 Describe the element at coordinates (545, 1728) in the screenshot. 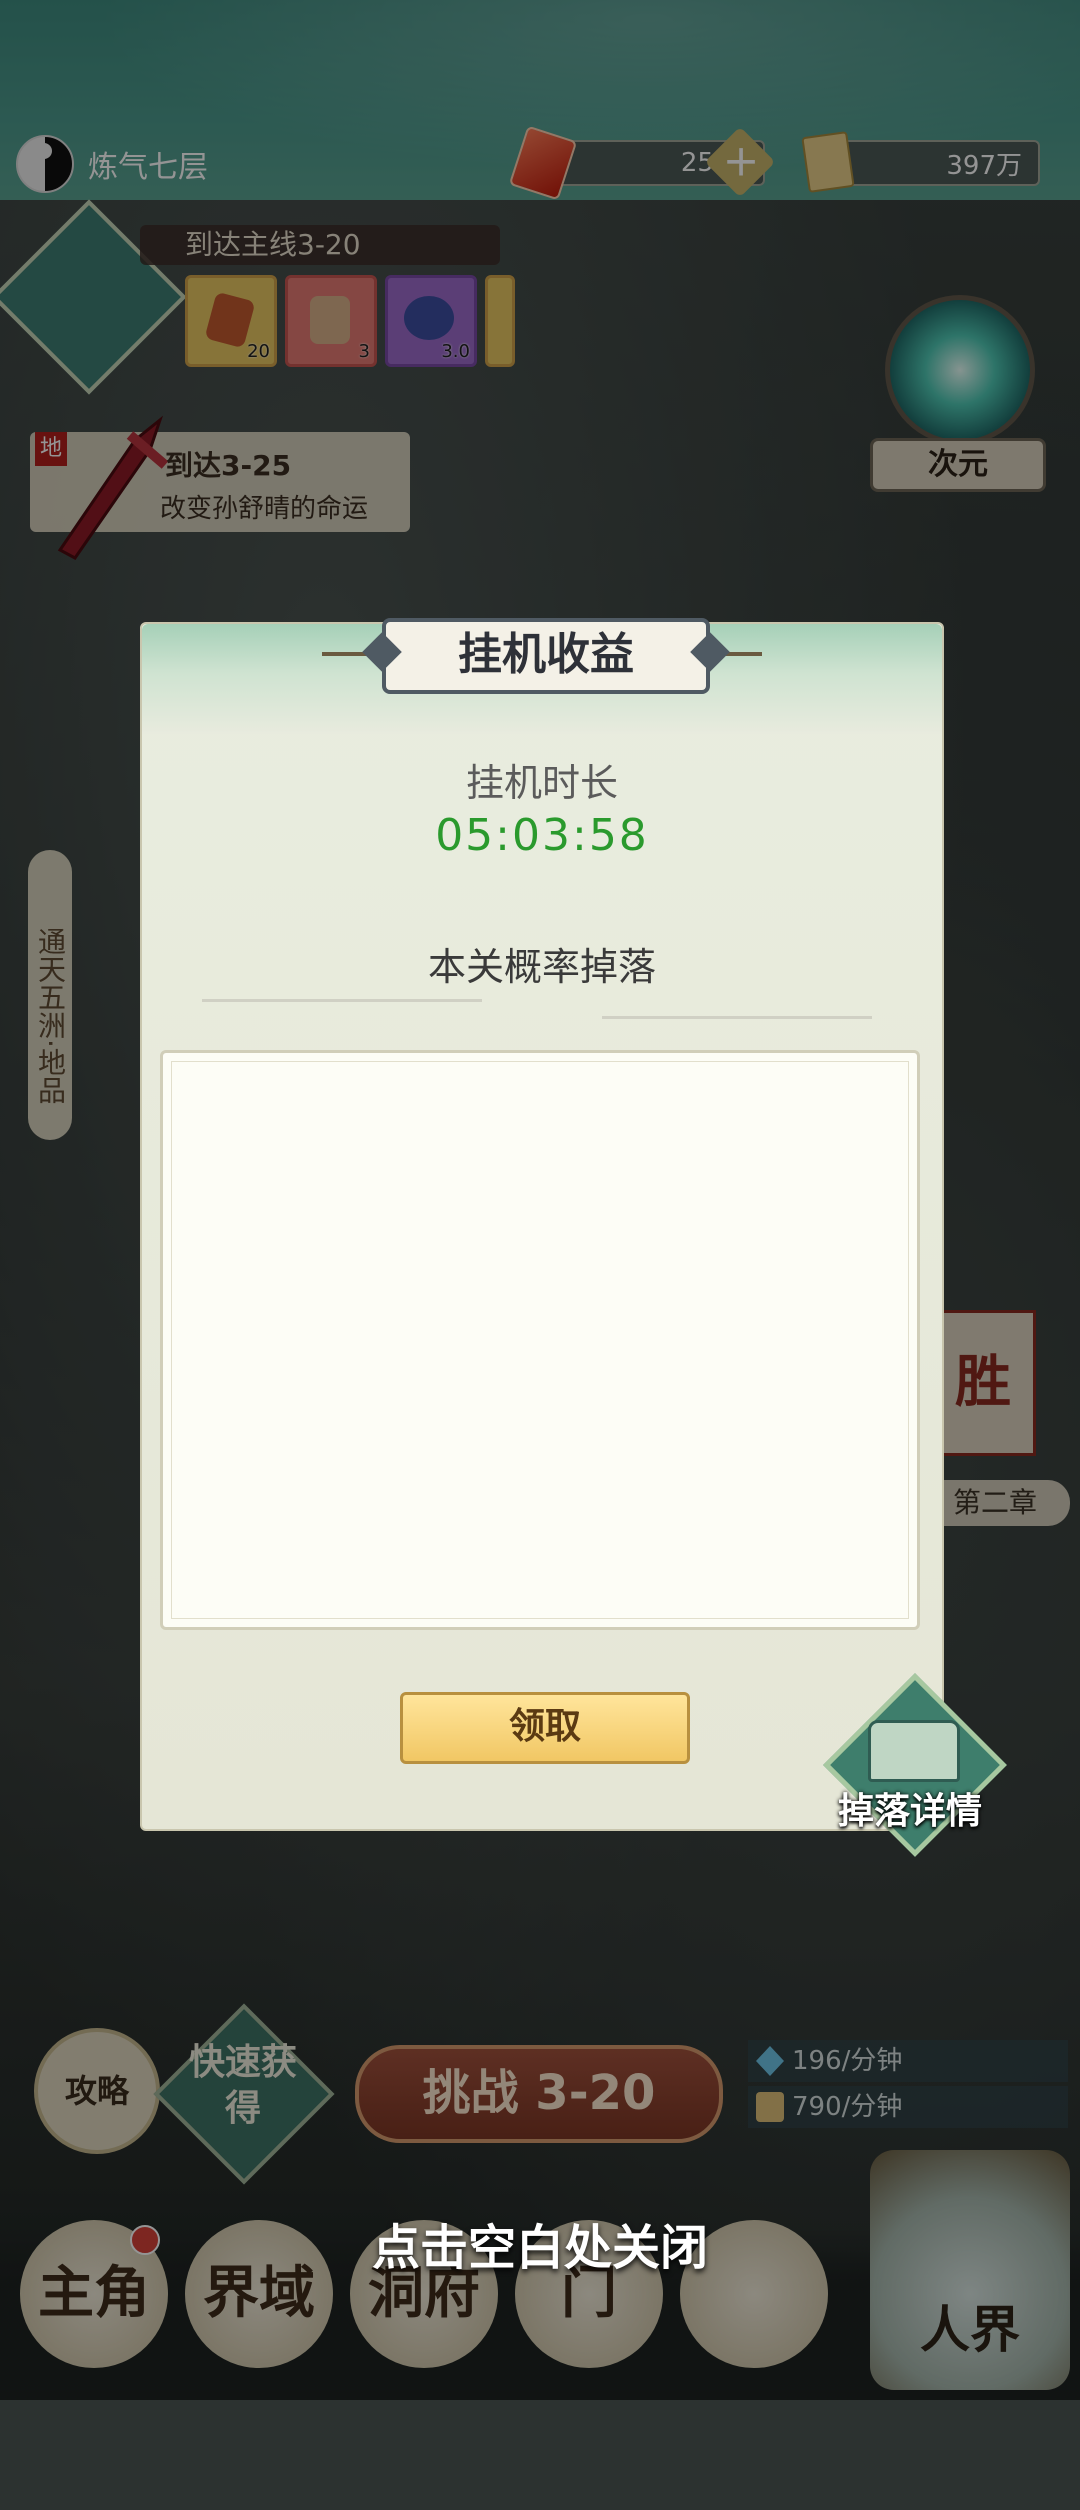

I see `claim-button: 领取` at that location.